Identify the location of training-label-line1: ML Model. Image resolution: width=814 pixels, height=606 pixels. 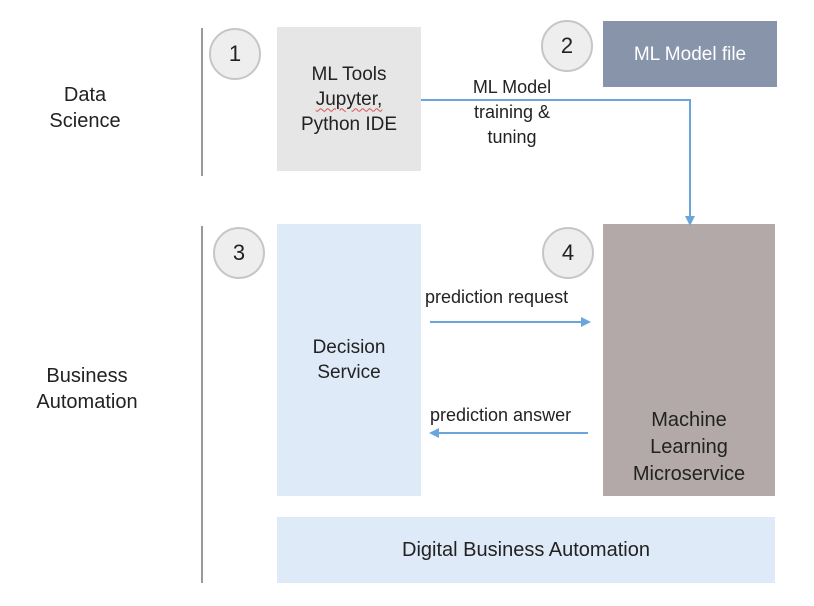
(512, 87).